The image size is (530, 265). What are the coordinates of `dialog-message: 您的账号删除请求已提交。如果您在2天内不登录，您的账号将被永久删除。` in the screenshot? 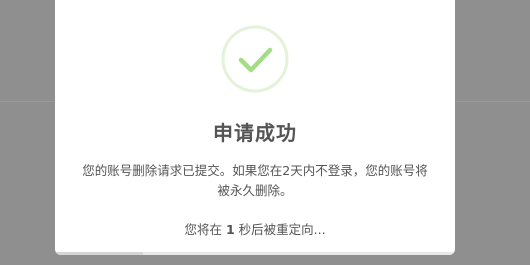 It's located at (255, 180).